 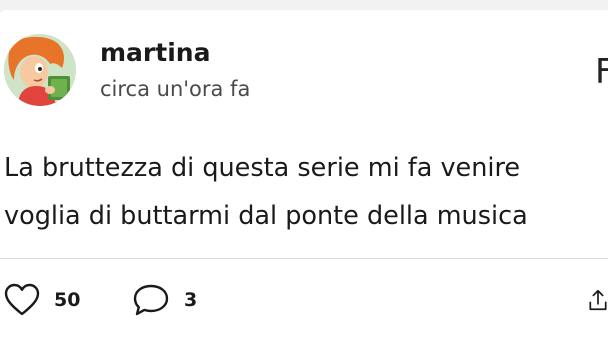 I want to click on divider, so click(x=304, y=258).